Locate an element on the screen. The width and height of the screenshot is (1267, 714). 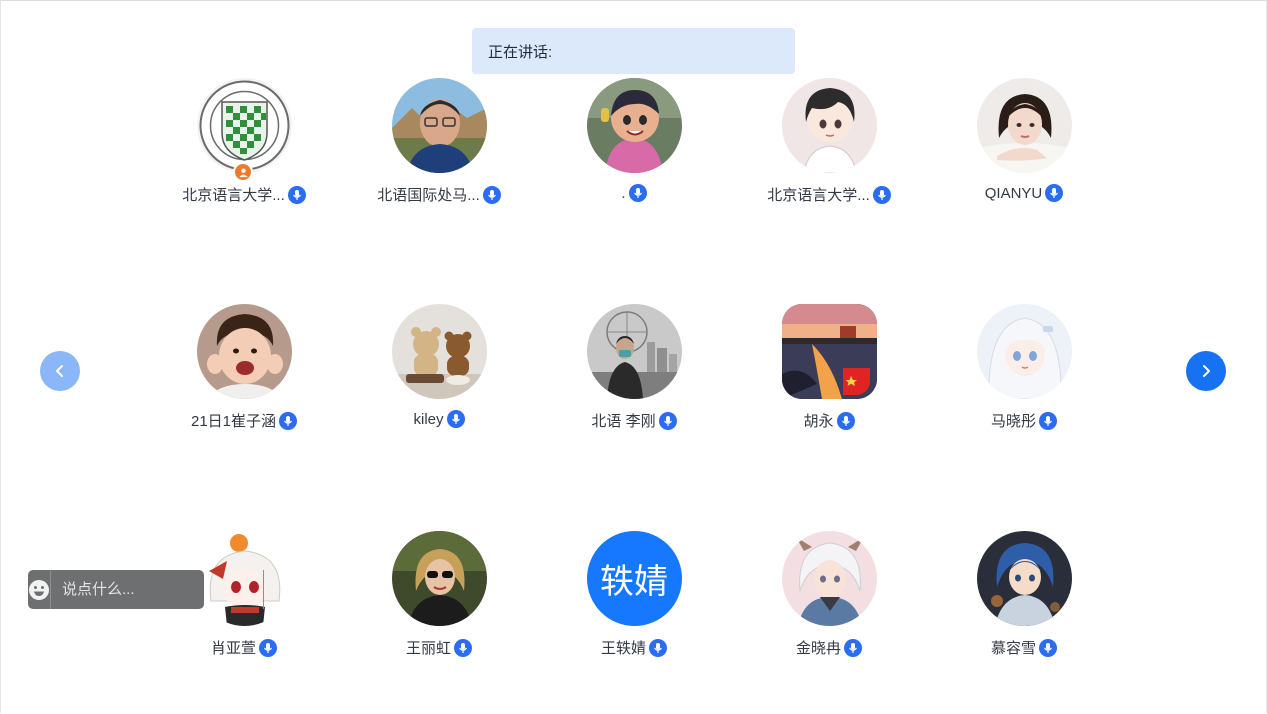
smiley-icon is located at coordinates (39, 589).